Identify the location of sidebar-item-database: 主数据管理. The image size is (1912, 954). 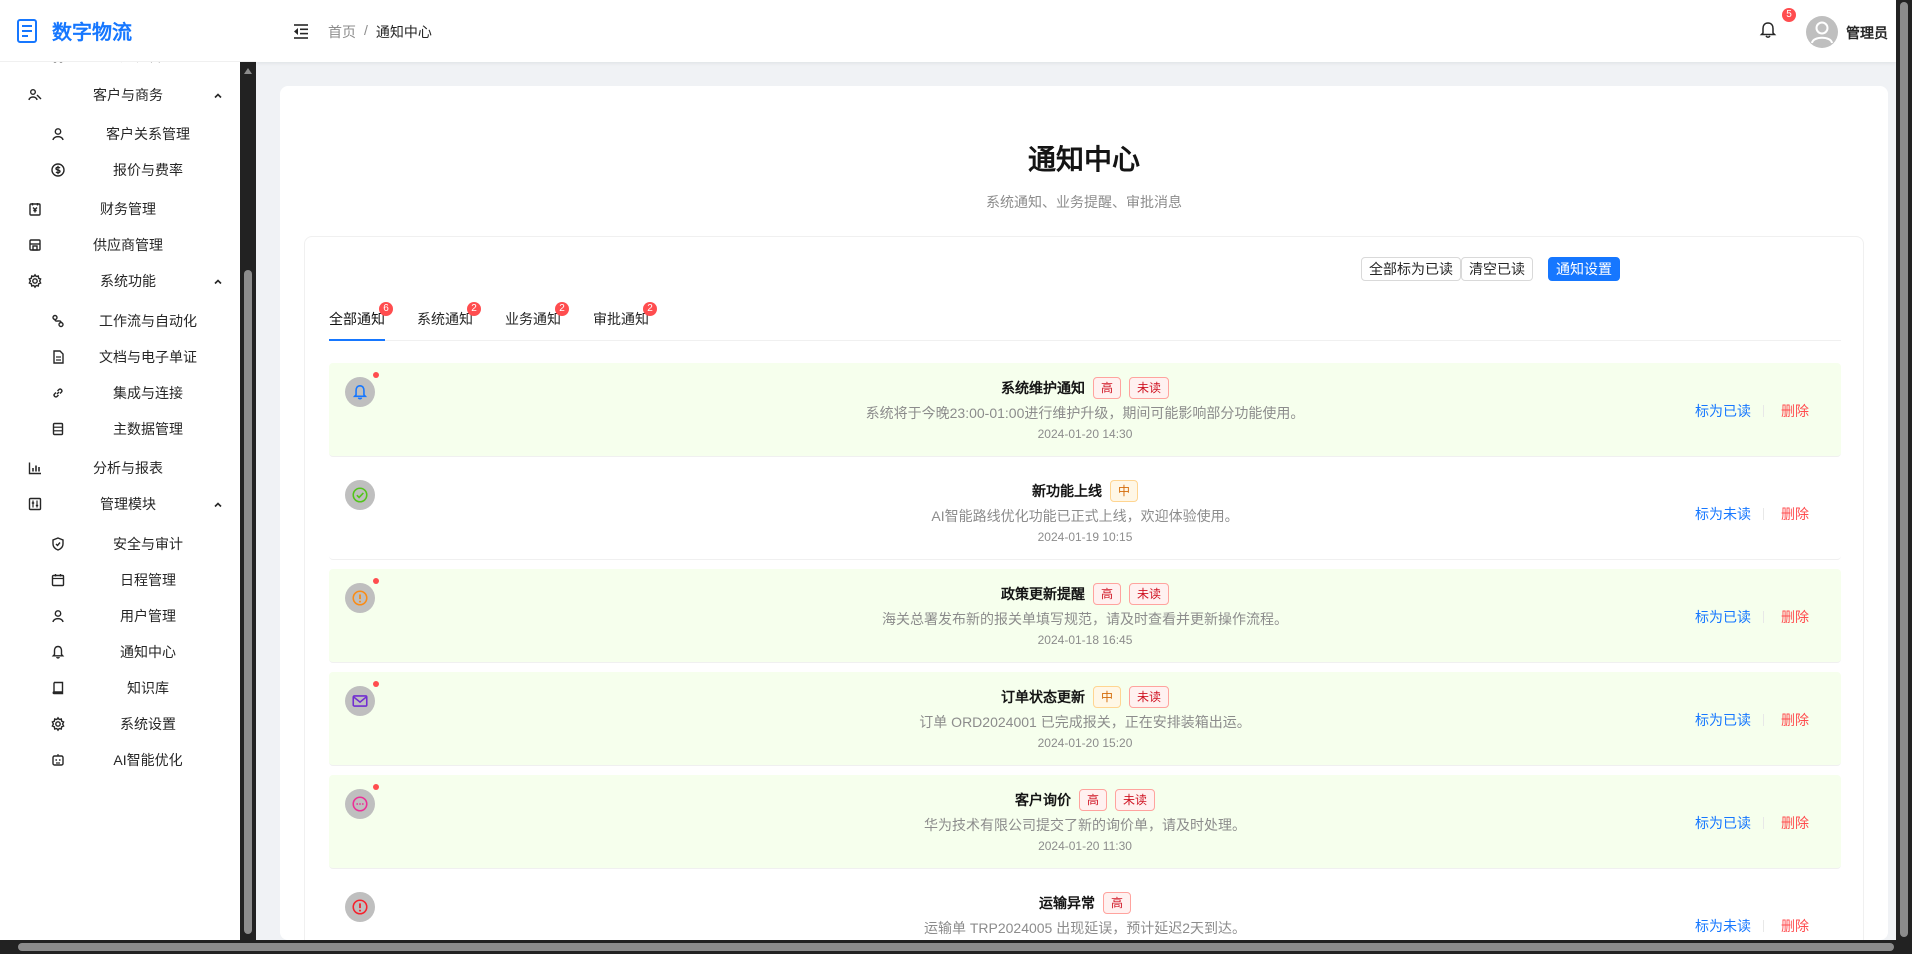
(120, 429).